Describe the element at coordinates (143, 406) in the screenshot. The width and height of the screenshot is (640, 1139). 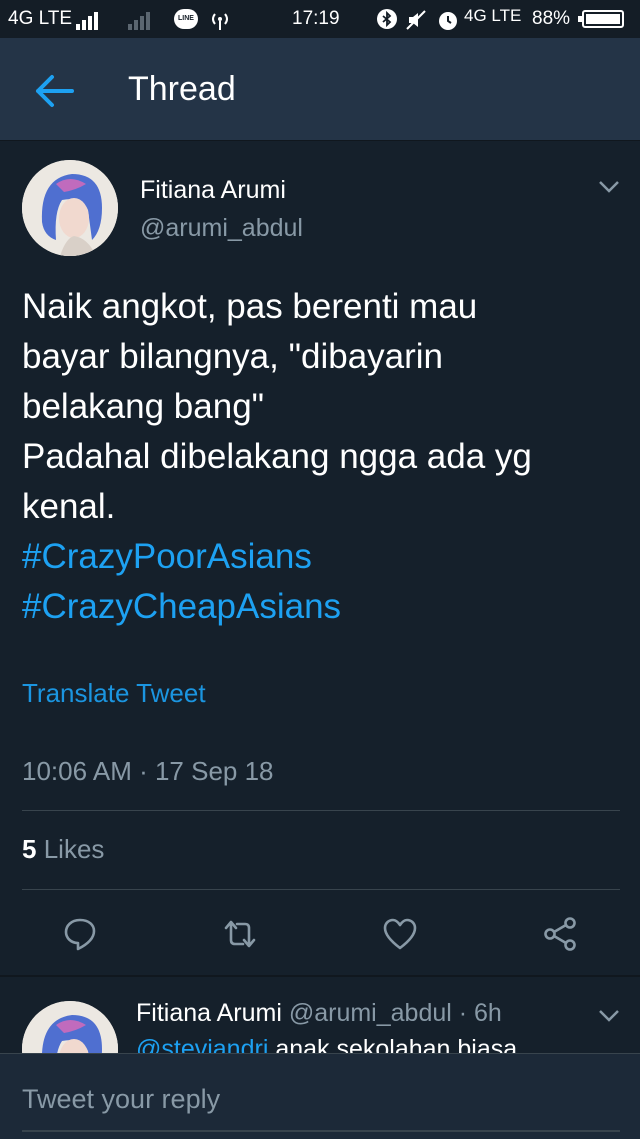
I see `tweet-text-line: belakang bang"` at that location.